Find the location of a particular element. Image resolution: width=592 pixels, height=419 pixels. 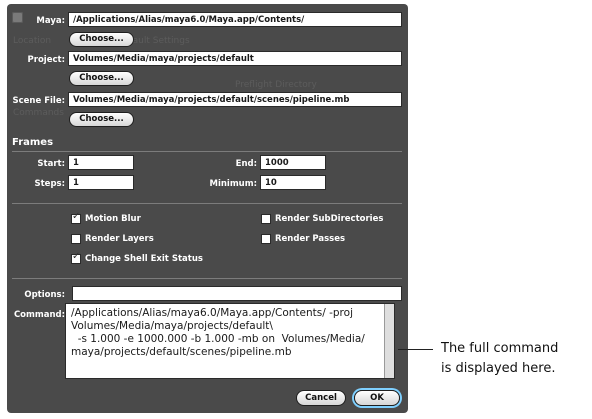

scene-file-label: Scene File: is located at coordinates (39, 101).